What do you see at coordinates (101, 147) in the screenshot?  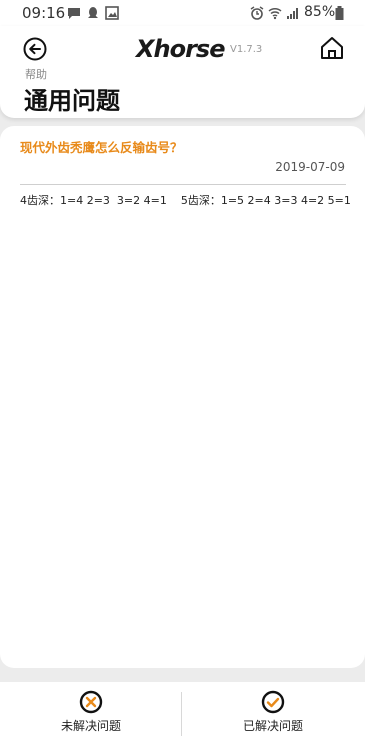 I see `question-title: 现代外齿秃鹰怎么反输齿号？` at bounding box center [101, 147].